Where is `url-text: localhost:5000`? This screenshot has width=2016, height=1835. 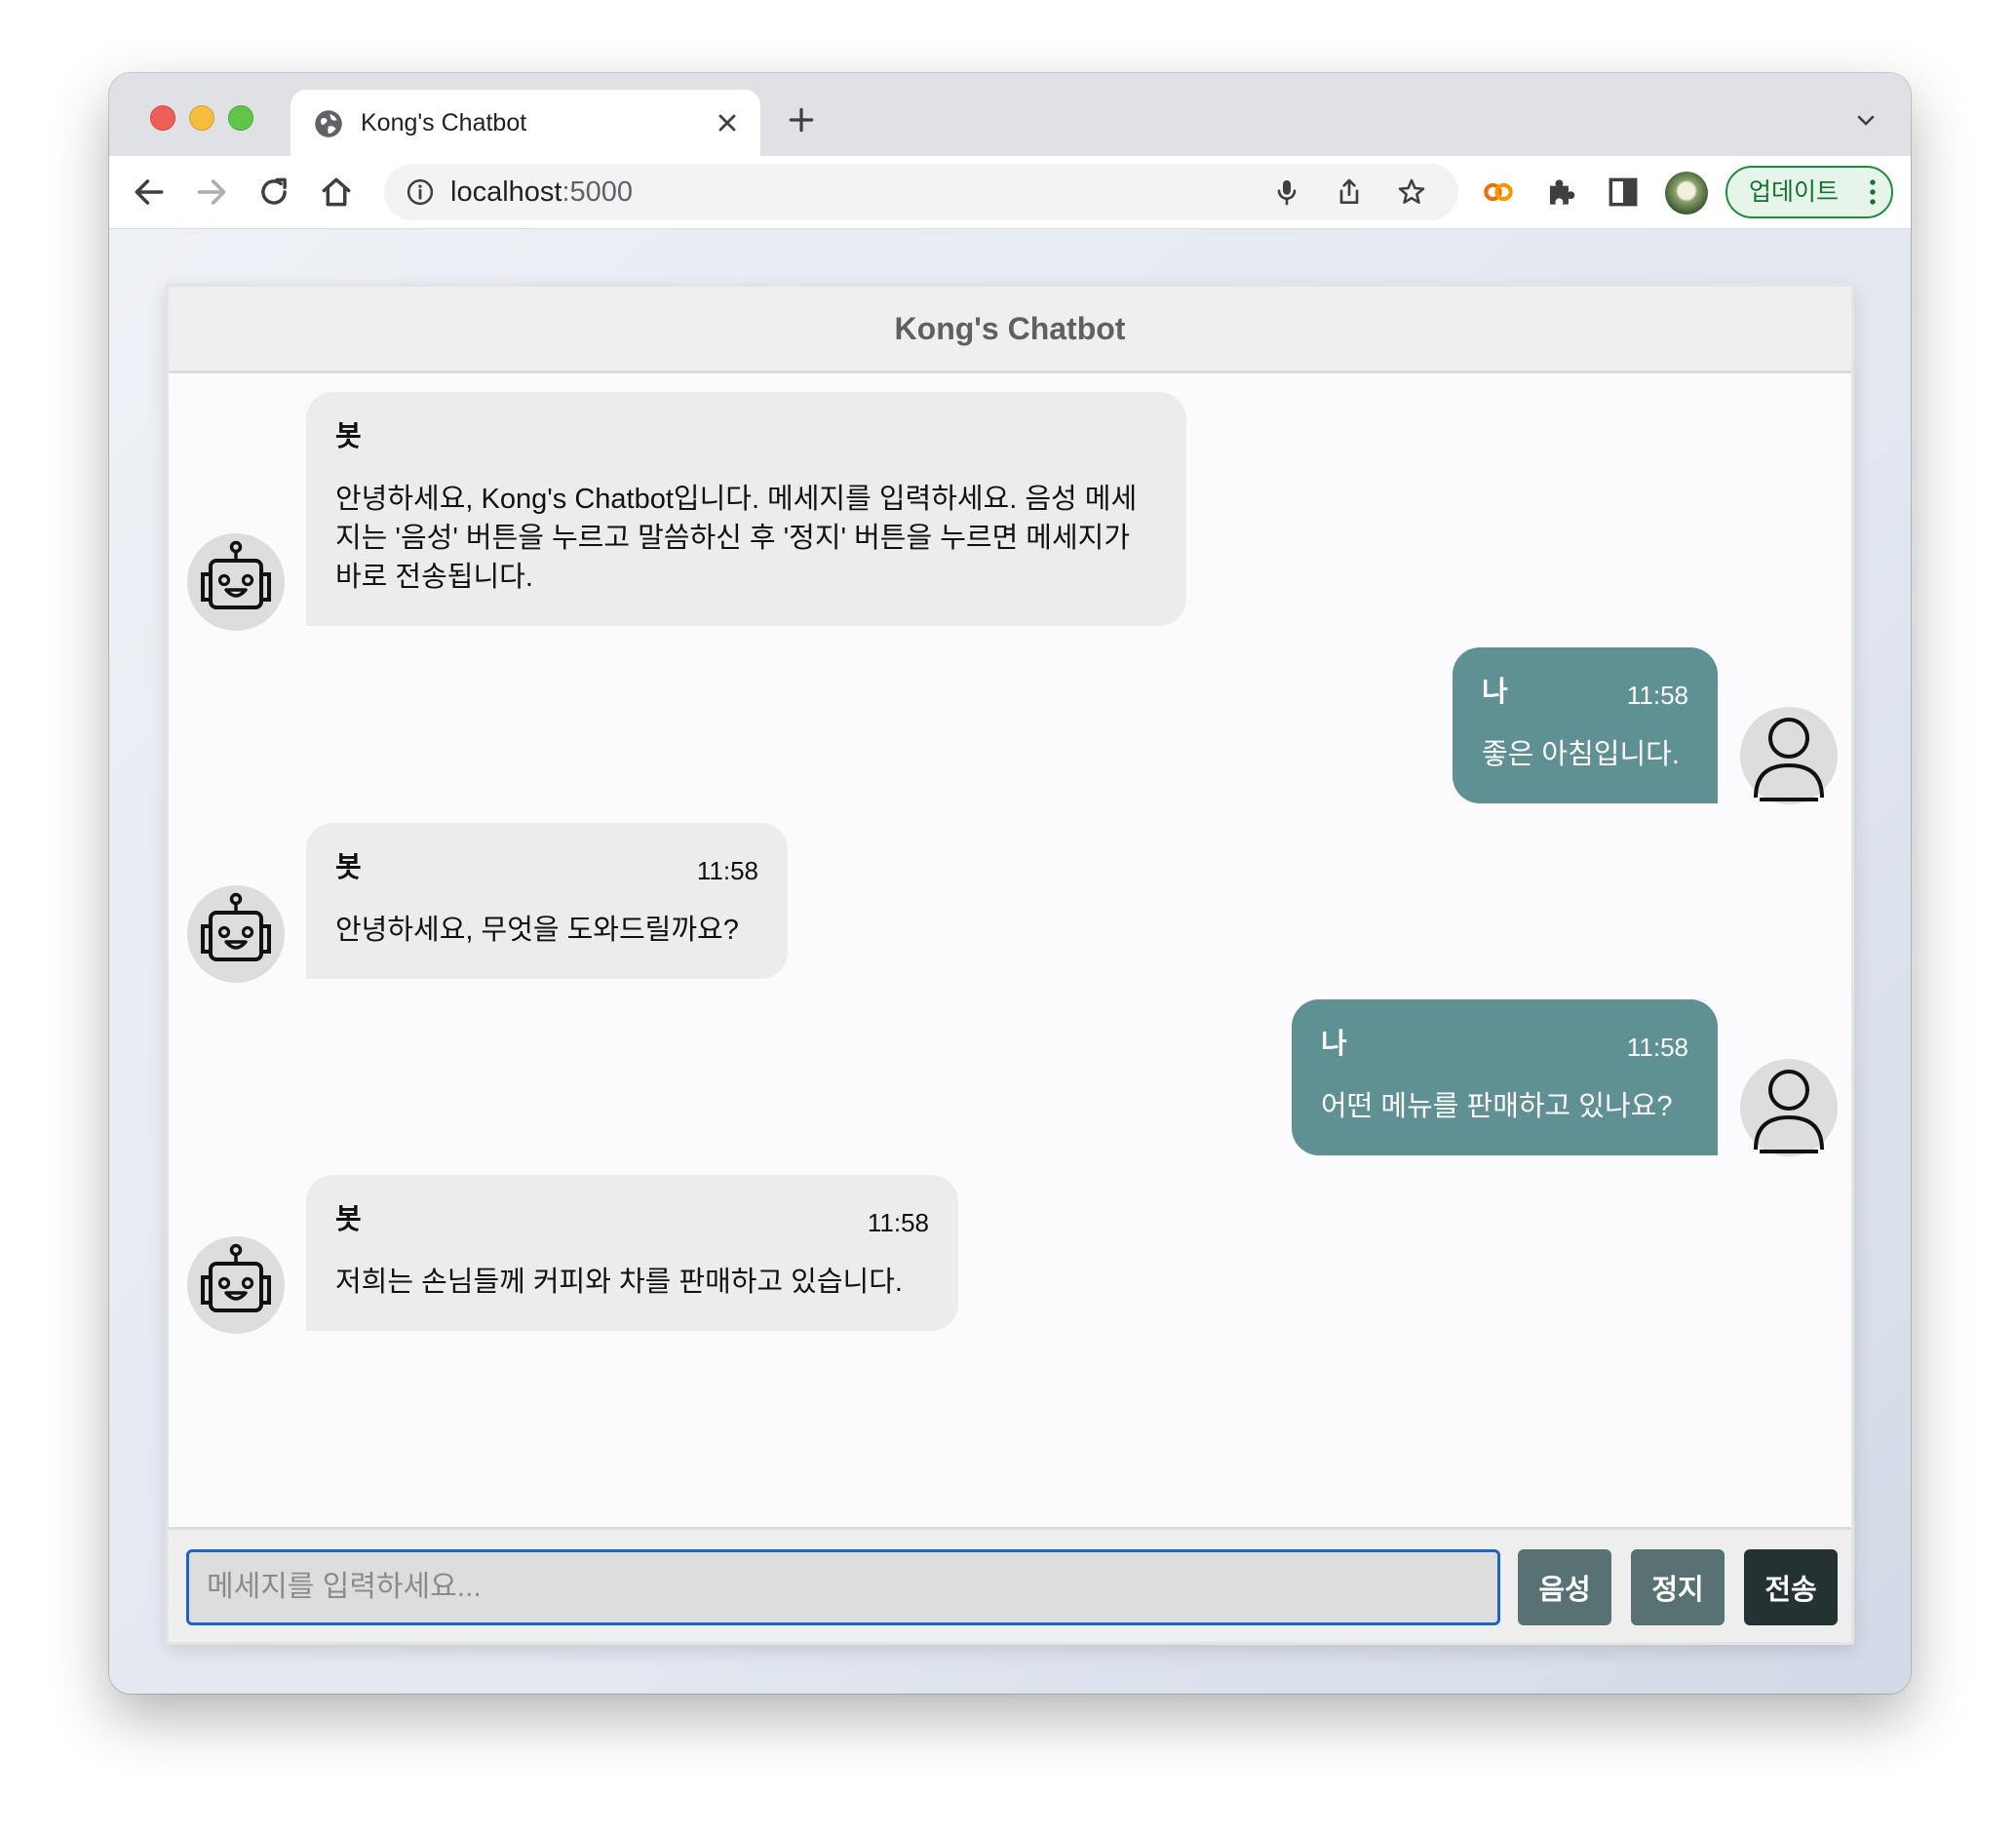 url-text: localhost:5000 is located at coordinates (541, 192).